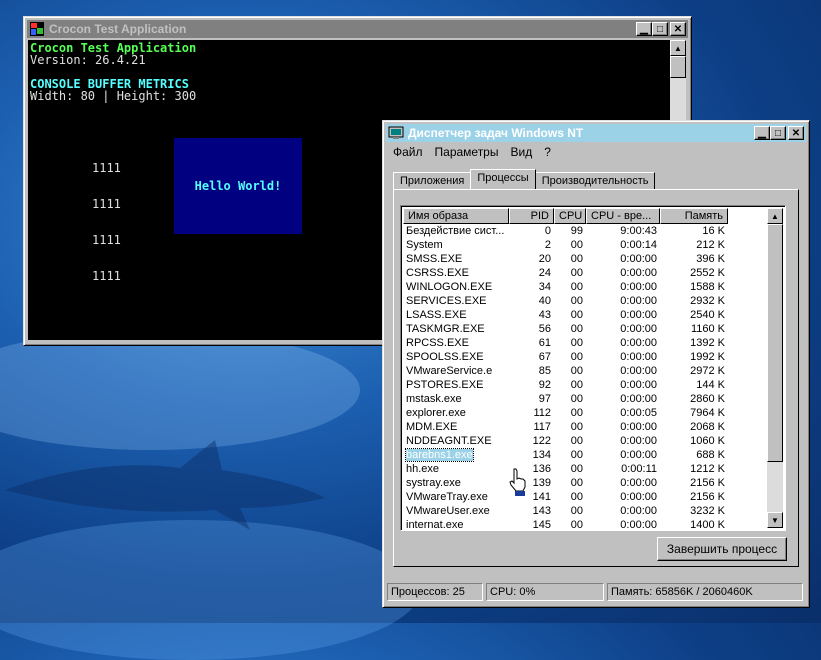 The width and height of the screenshot is (821, 660). What do you see at coordinates (707, 315) in the screenshot?
I see `process-memory: 2540 K` at bounding box center [707, 315].